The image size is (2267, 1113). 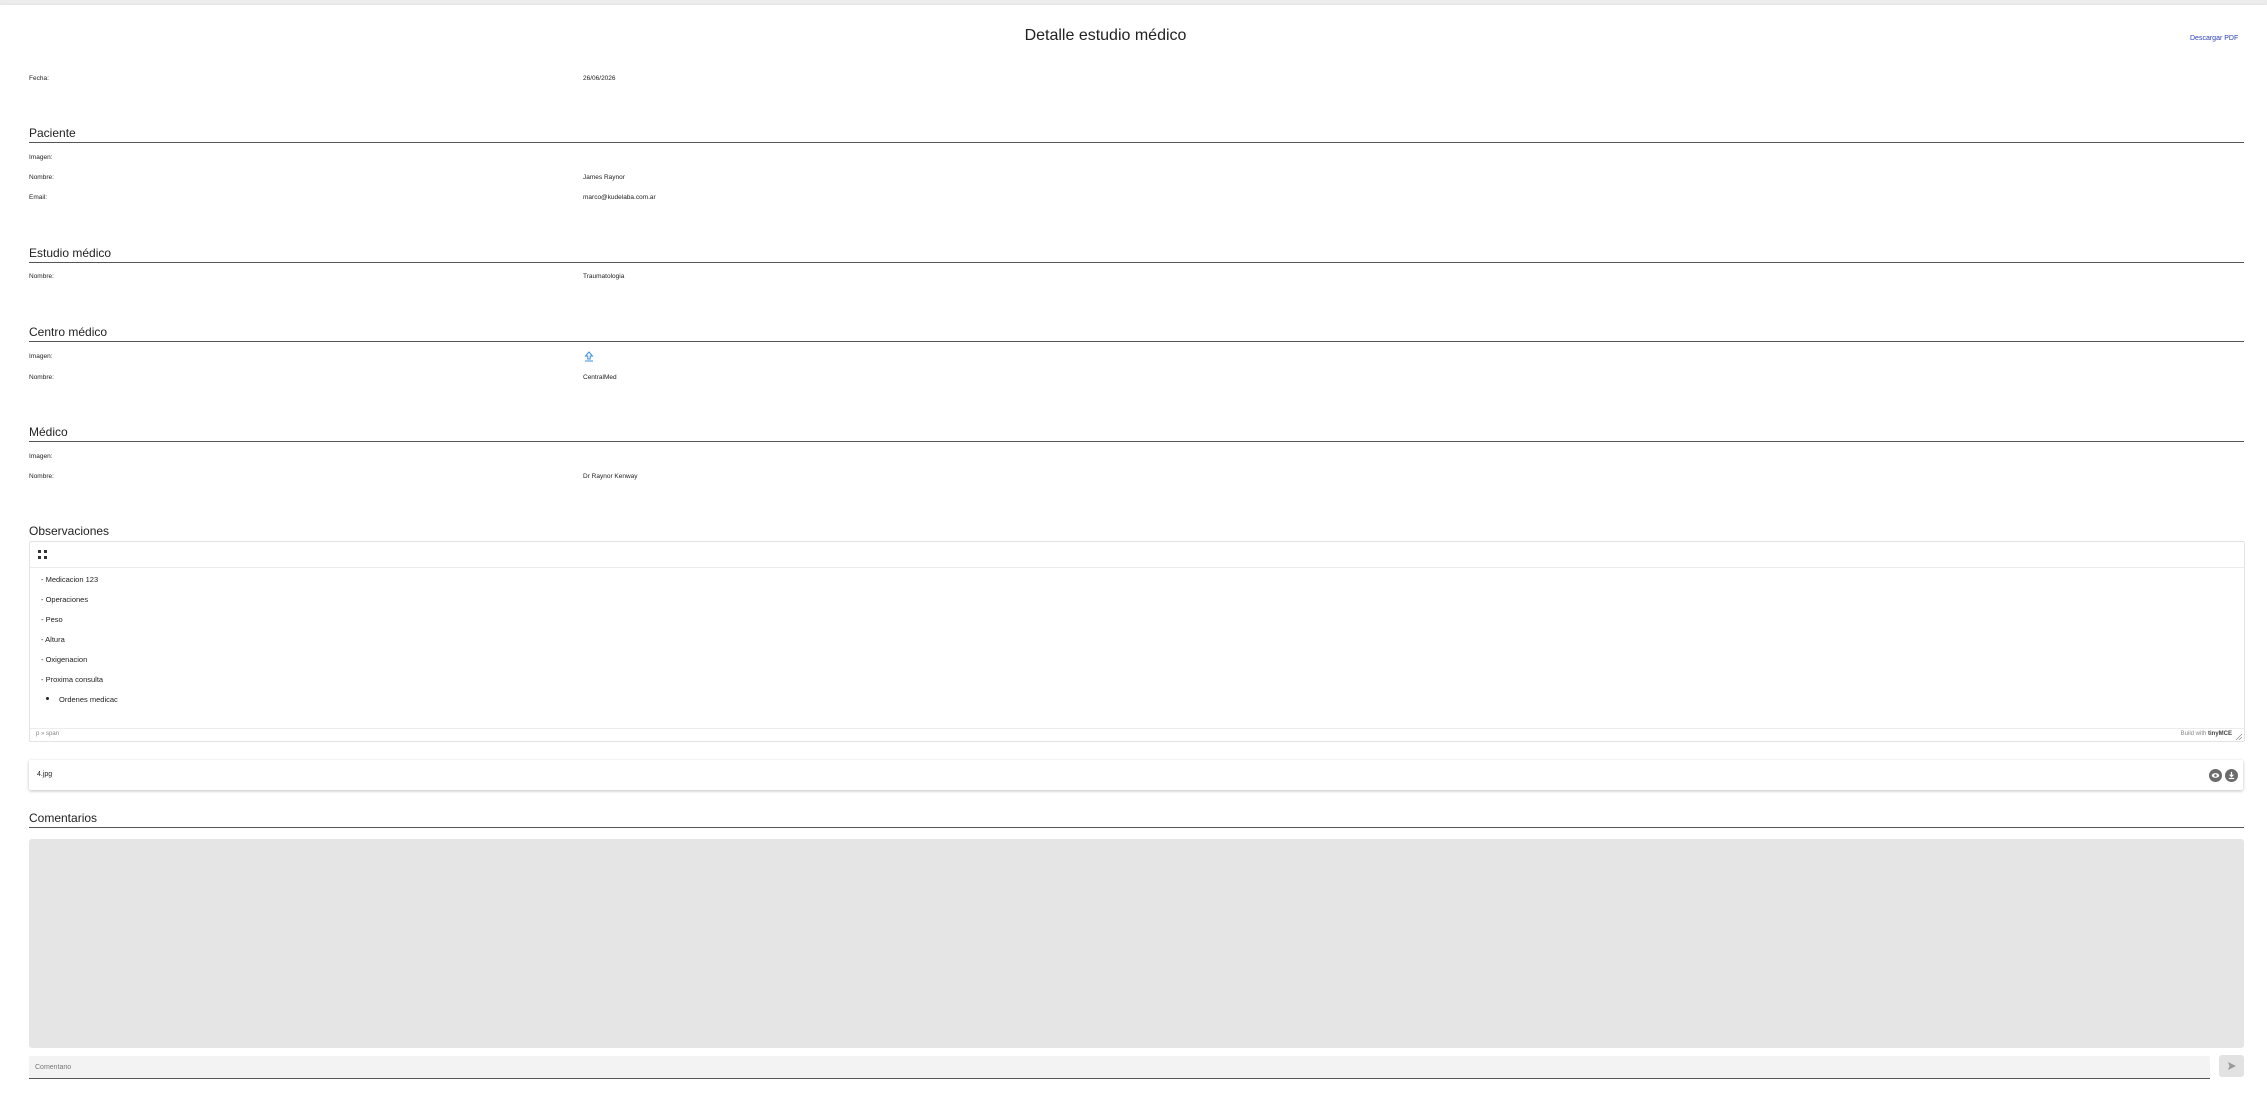 I want to click on editor-branding: Build with tinyMCE, so click(x=2206, y=734).